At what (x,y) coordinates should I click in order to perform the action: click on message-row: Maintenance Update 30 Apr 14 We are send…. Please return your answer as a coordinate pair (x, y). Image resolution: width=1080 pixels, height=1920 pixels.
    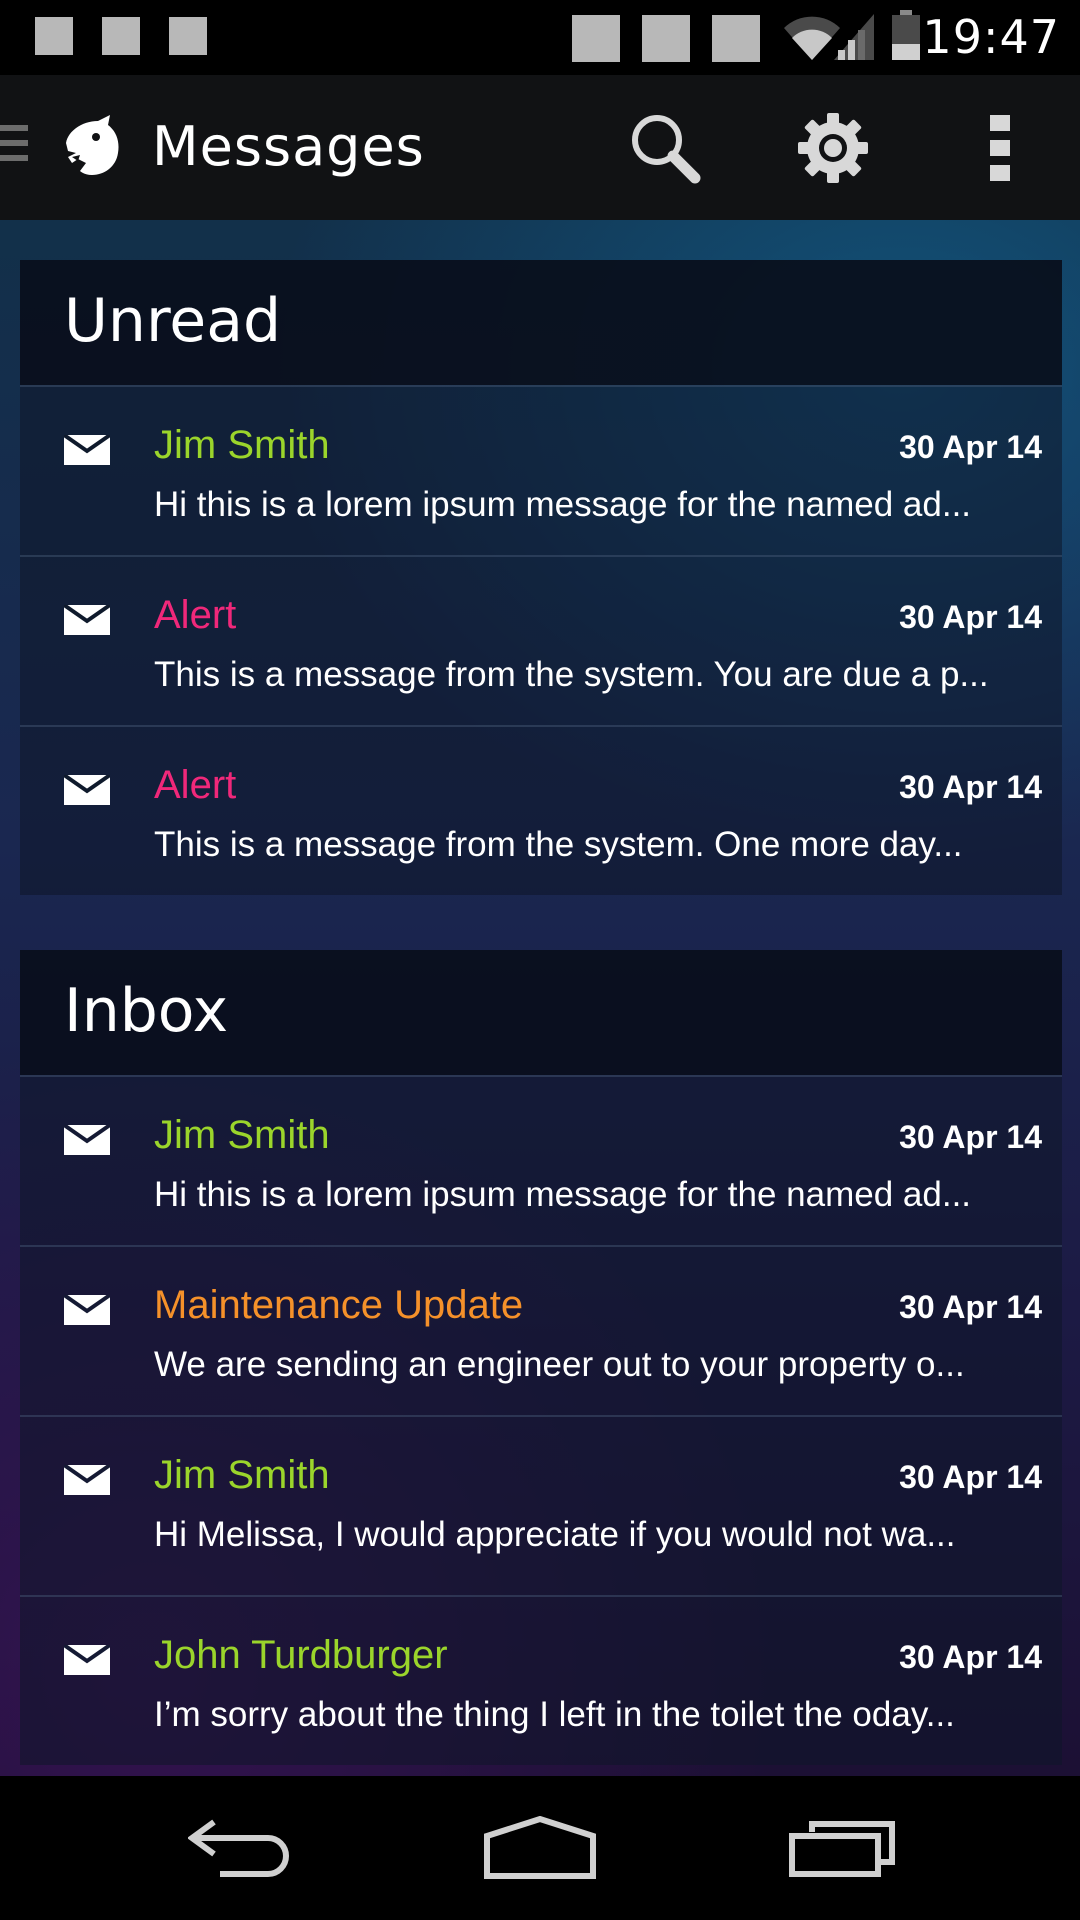
    Looking at the image, I should click on (541, 1330).